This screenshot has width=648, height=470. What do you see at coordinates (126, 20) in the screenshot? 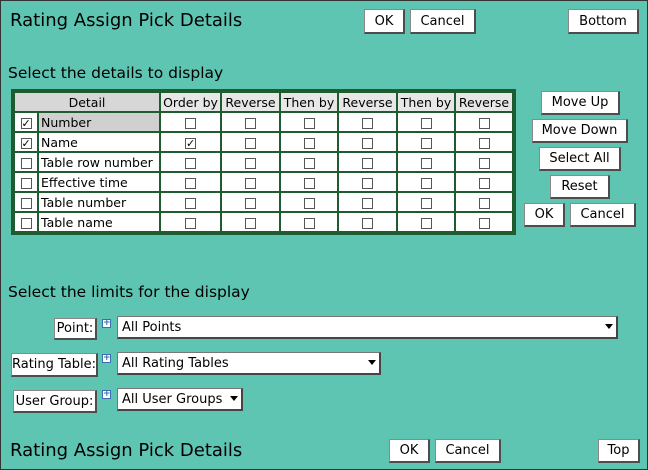
I see `page-title: Rating Assign Pick Details` at bounding box center [126, 20].